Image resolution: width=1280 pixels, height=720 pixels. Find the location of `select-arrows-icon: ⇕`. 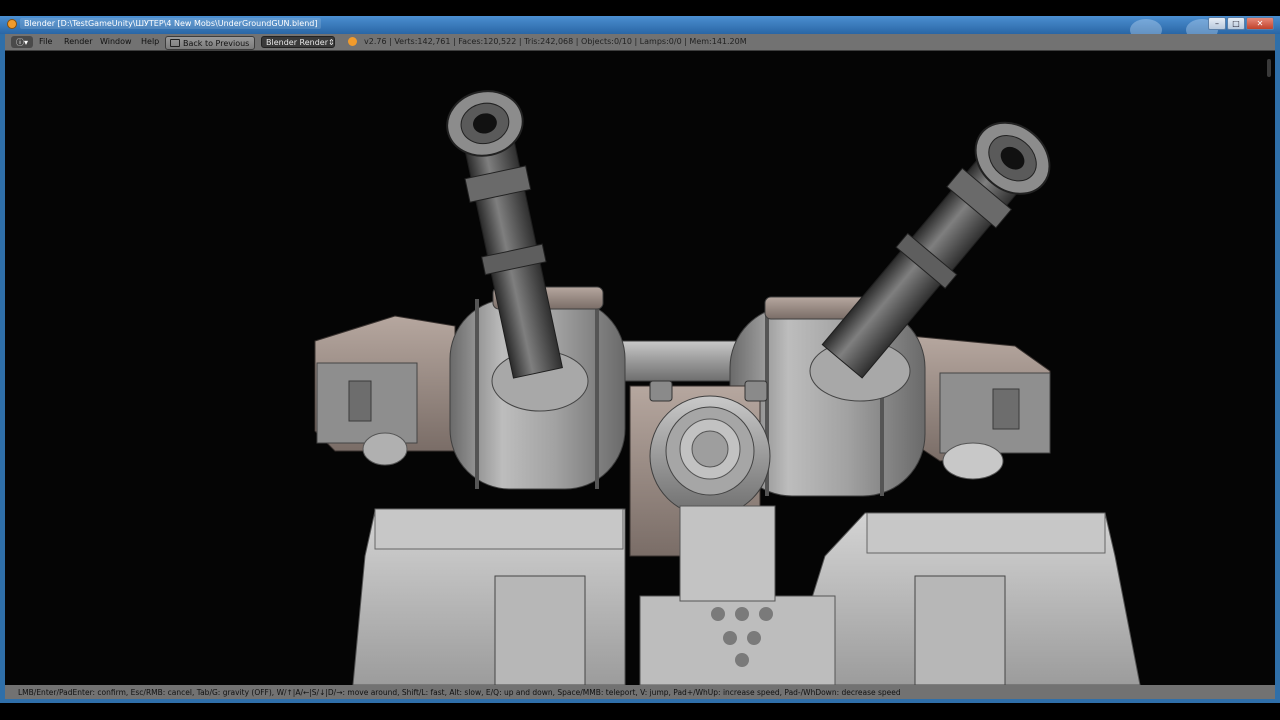

select-arrows-icon: ⇕ is located at coordinates (331, 42).